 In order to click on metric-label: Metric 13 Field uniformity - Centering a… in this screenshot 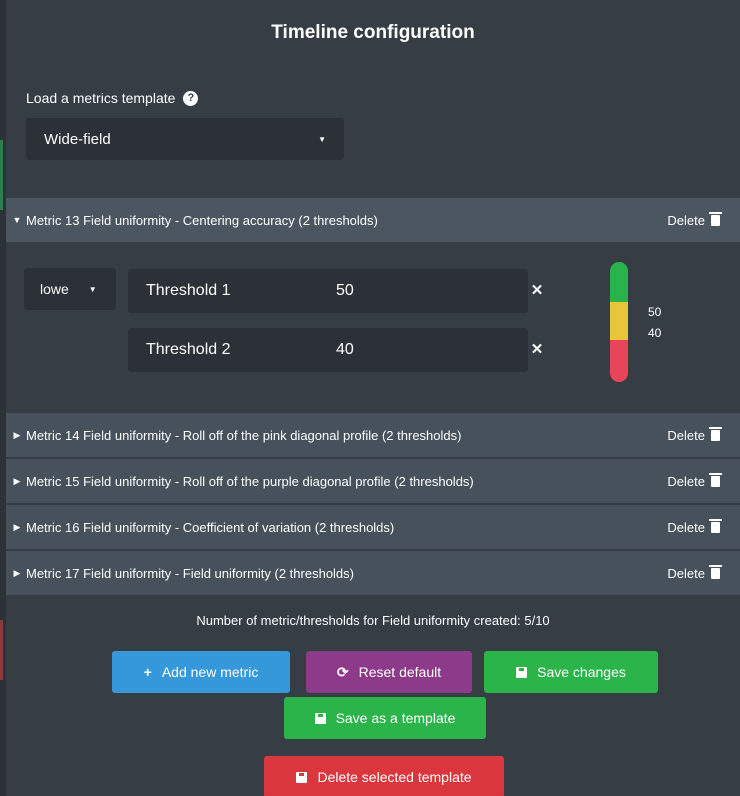, I will do `click(202, 220)`.